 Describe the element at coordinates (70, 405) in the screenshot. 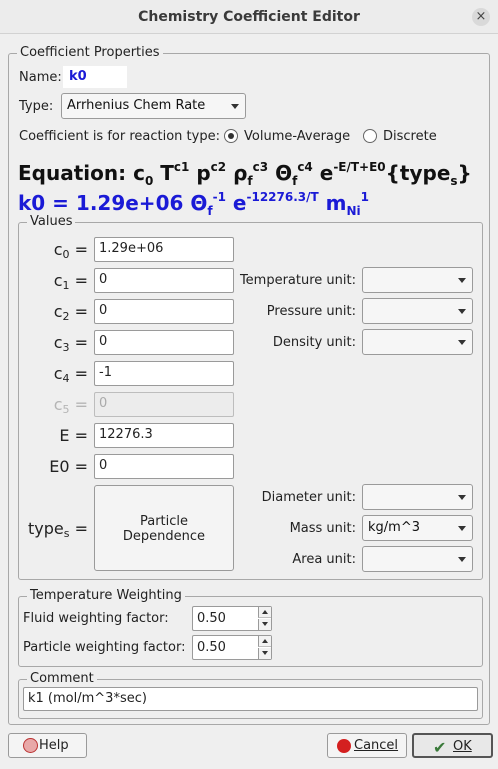

I see `c5-label: c5 =` at that location.